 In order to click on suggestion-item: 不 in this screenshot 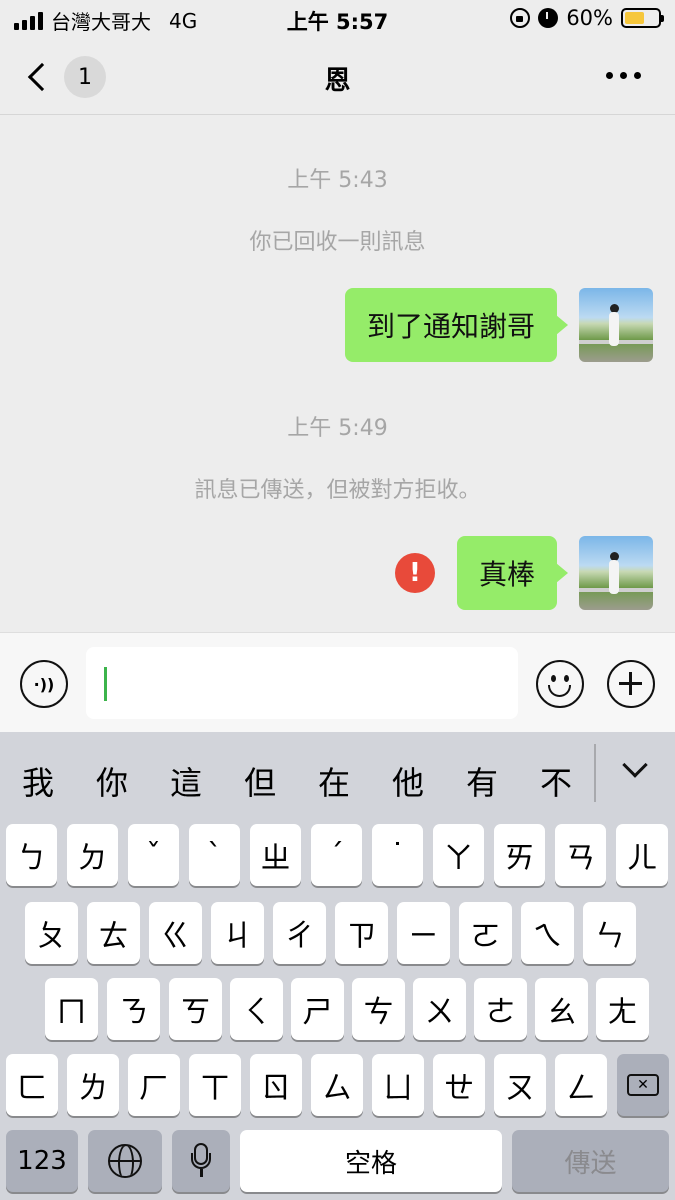, I will do `click(556, 781)`.